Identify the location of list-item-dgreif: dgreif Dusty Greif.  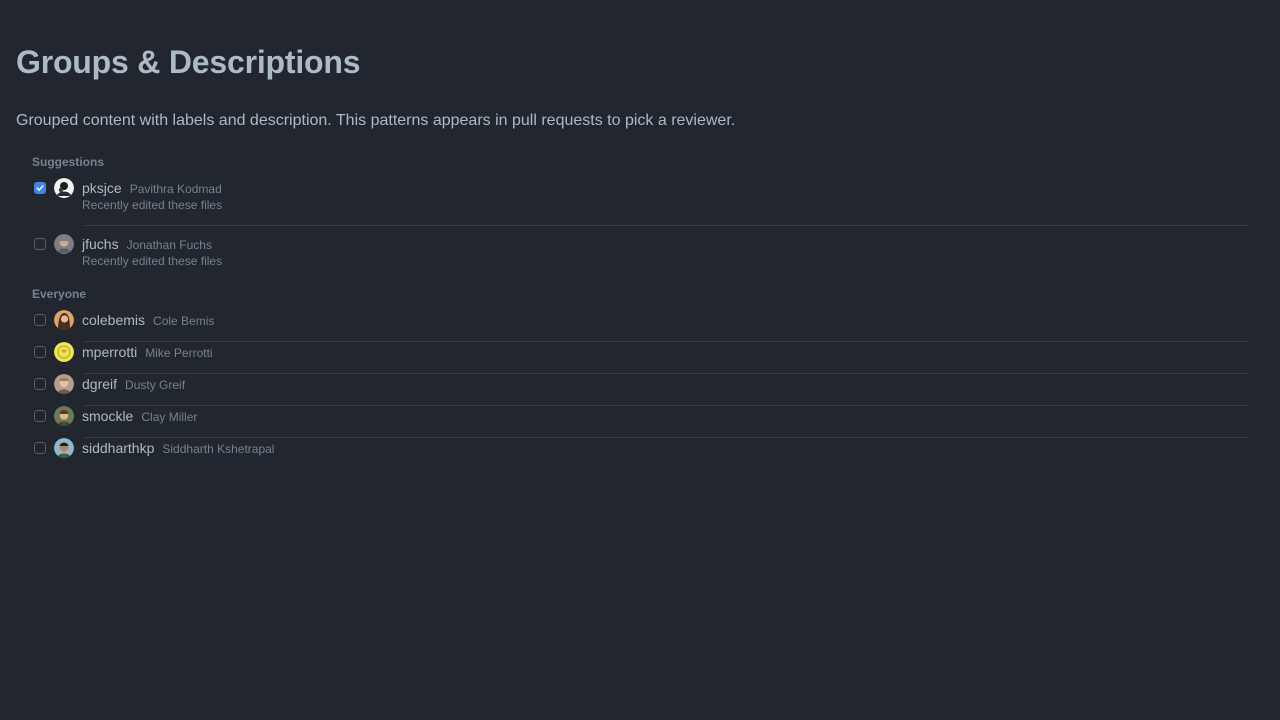
(640, 390).